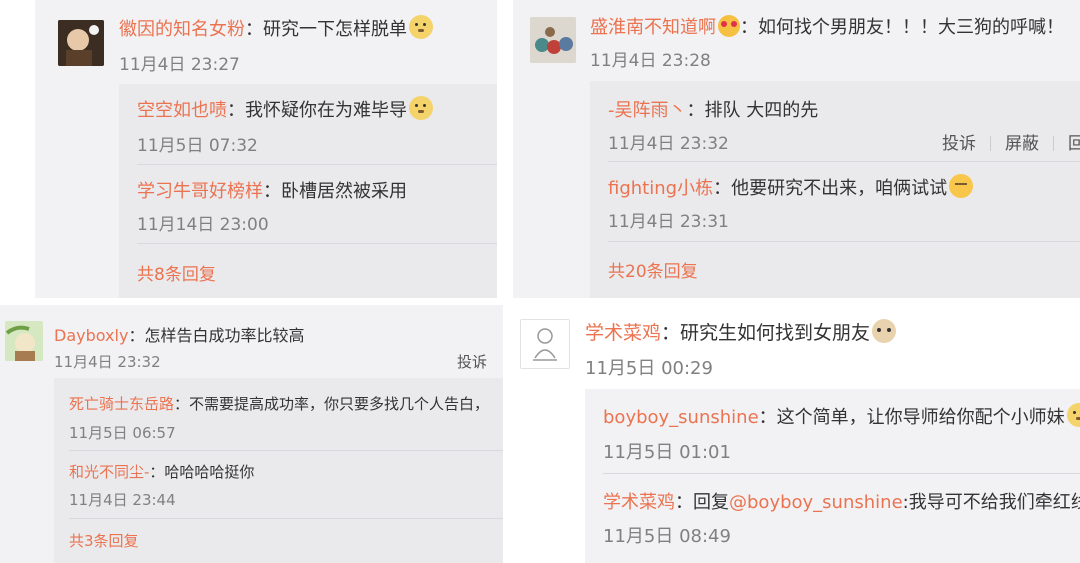  Describe the element at coordinates (681, 417) in the screenshot. I see `reply-username: boyboy_sunshine` at that location.